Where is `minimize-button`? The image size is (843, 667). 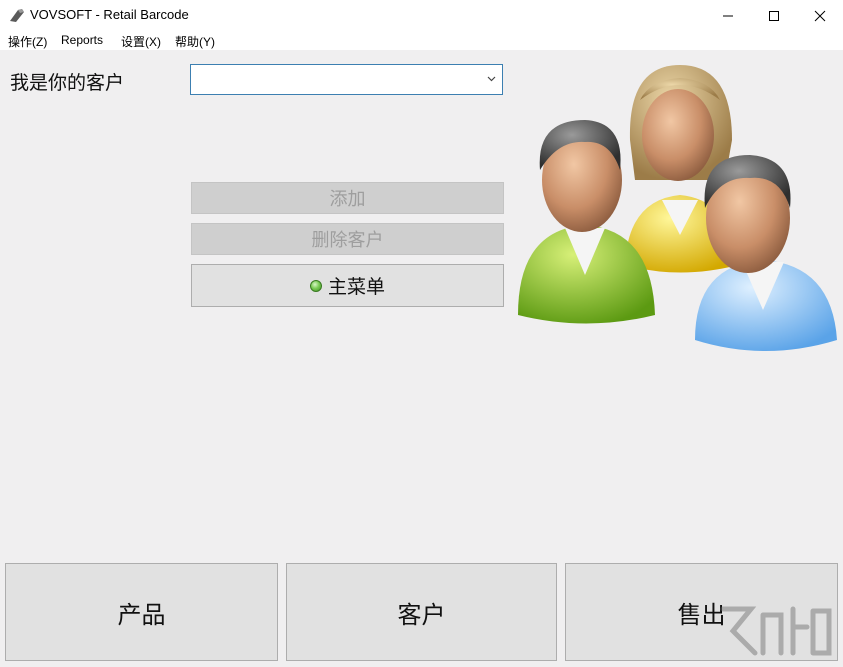 minimize-button is located at coordinates (728, 15).